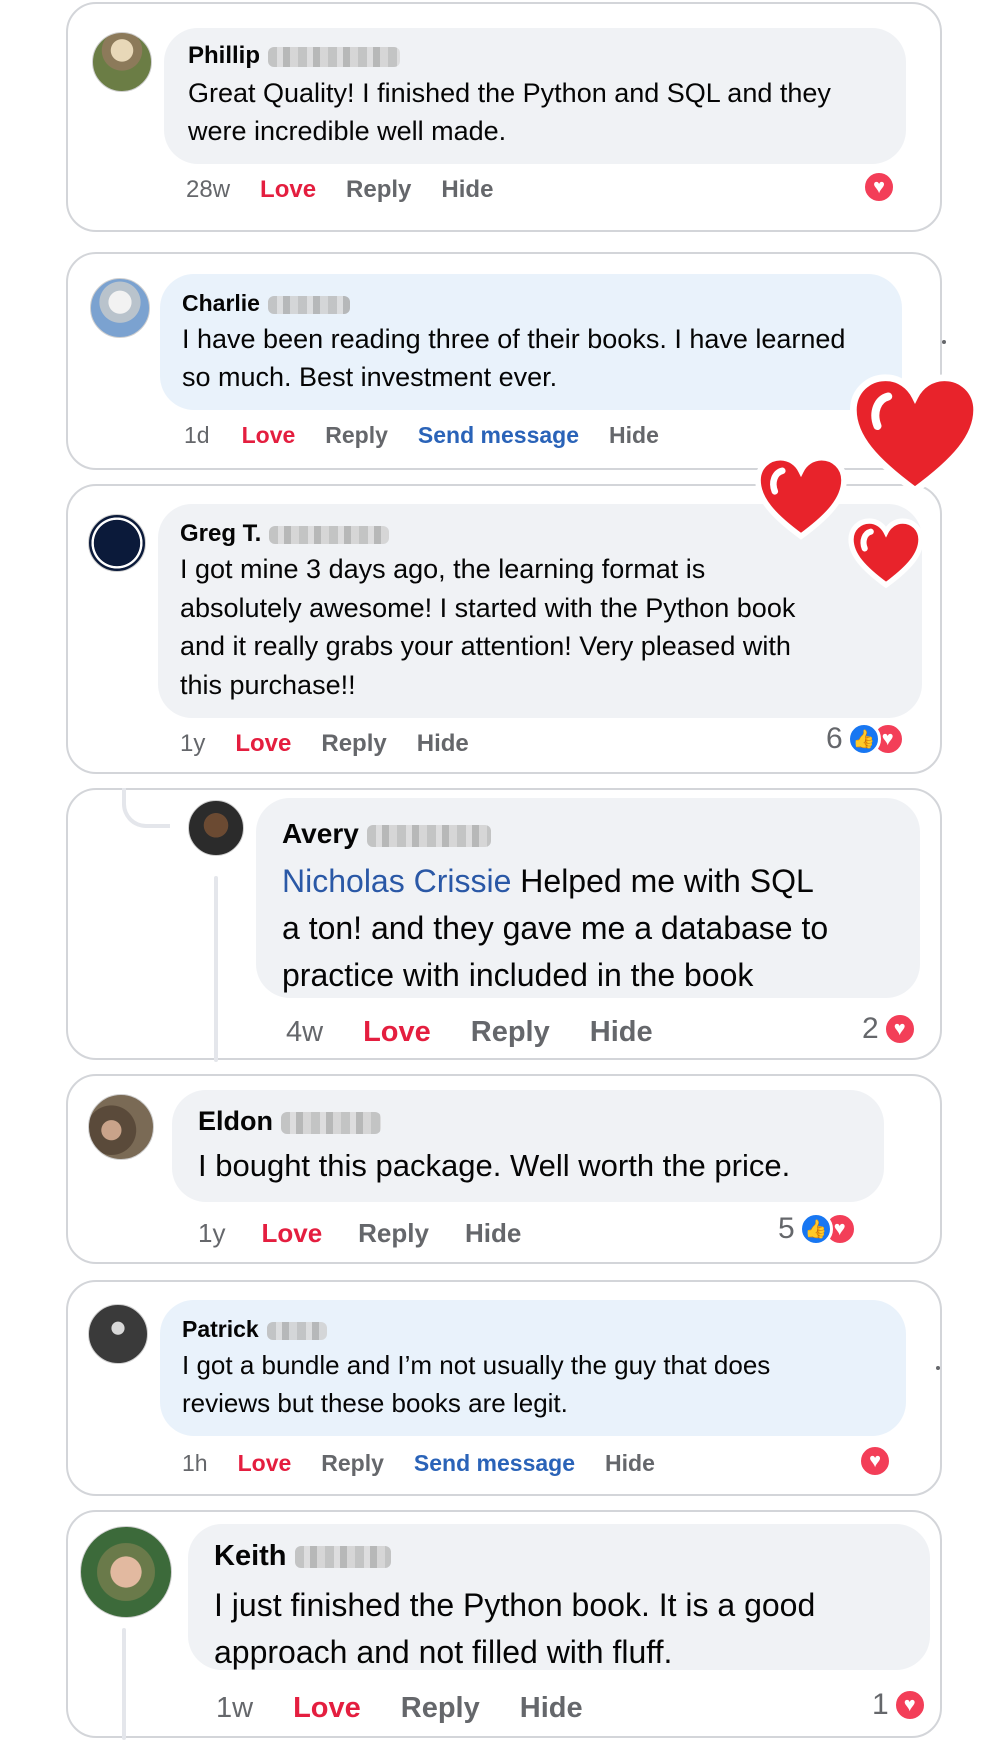 The width and height of the screenshot is (1000, 1740). I want to click on timestamp: 1d, so click(197, 435).